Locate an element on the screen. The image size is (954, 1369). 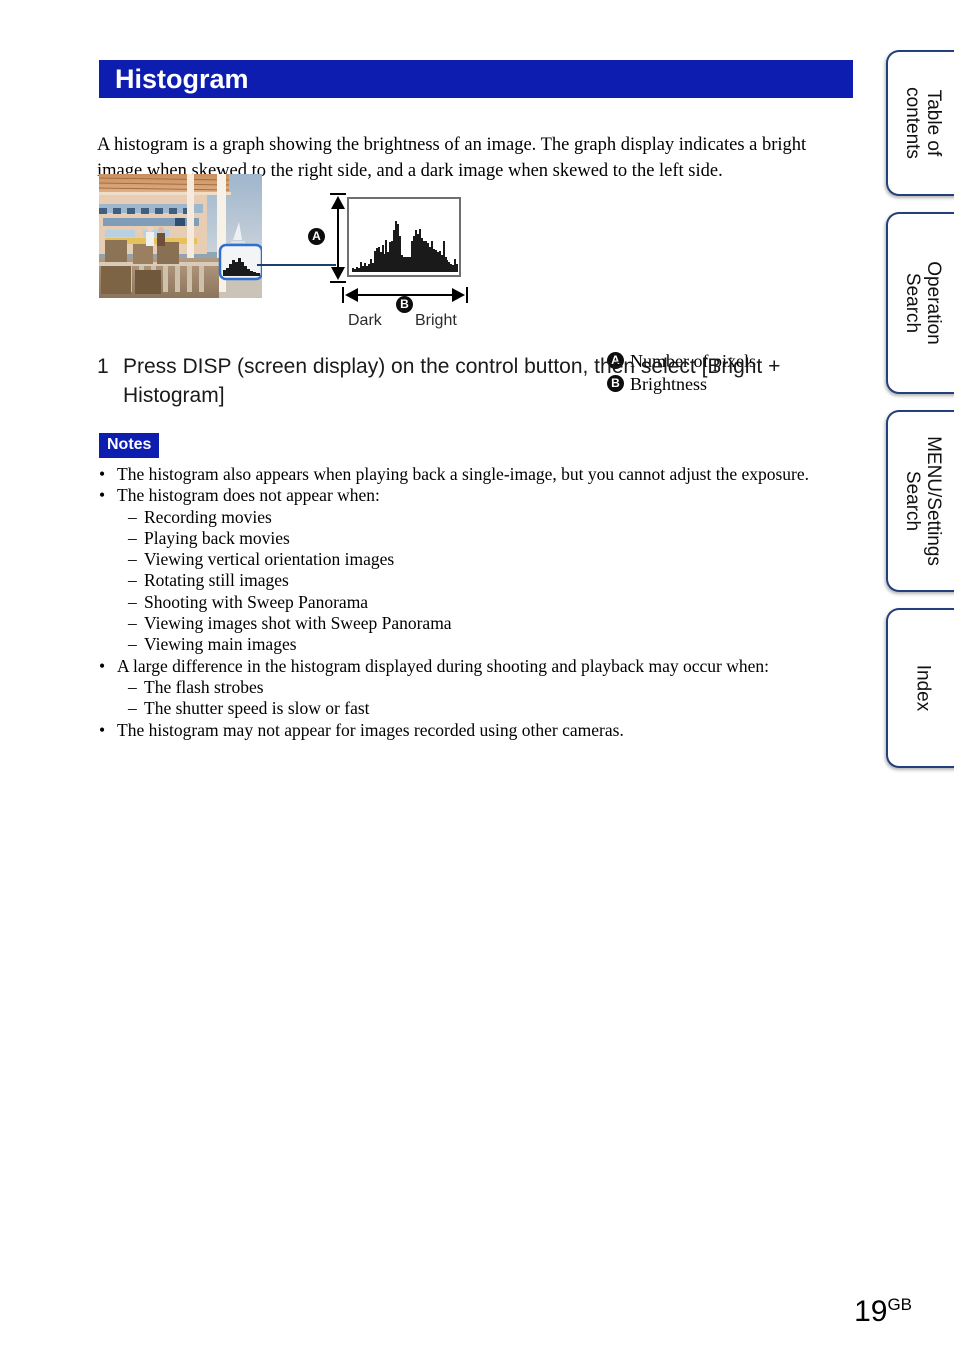
note-sub-item: – Shooting with Sweep Panorama is located at coordinates (477, 602).